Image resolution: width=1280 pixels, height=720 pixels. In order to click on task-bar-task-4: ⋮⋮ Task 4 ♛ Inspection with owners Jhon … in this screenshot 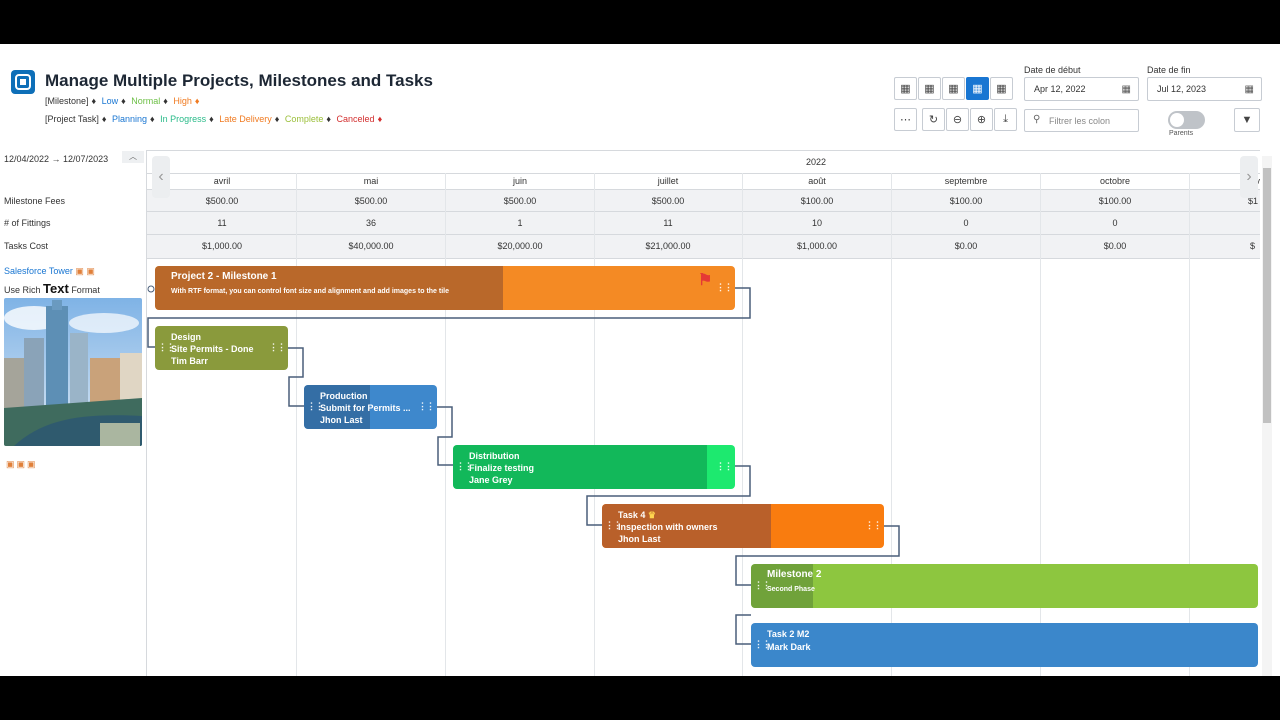, I will do `click(743, 526)`.